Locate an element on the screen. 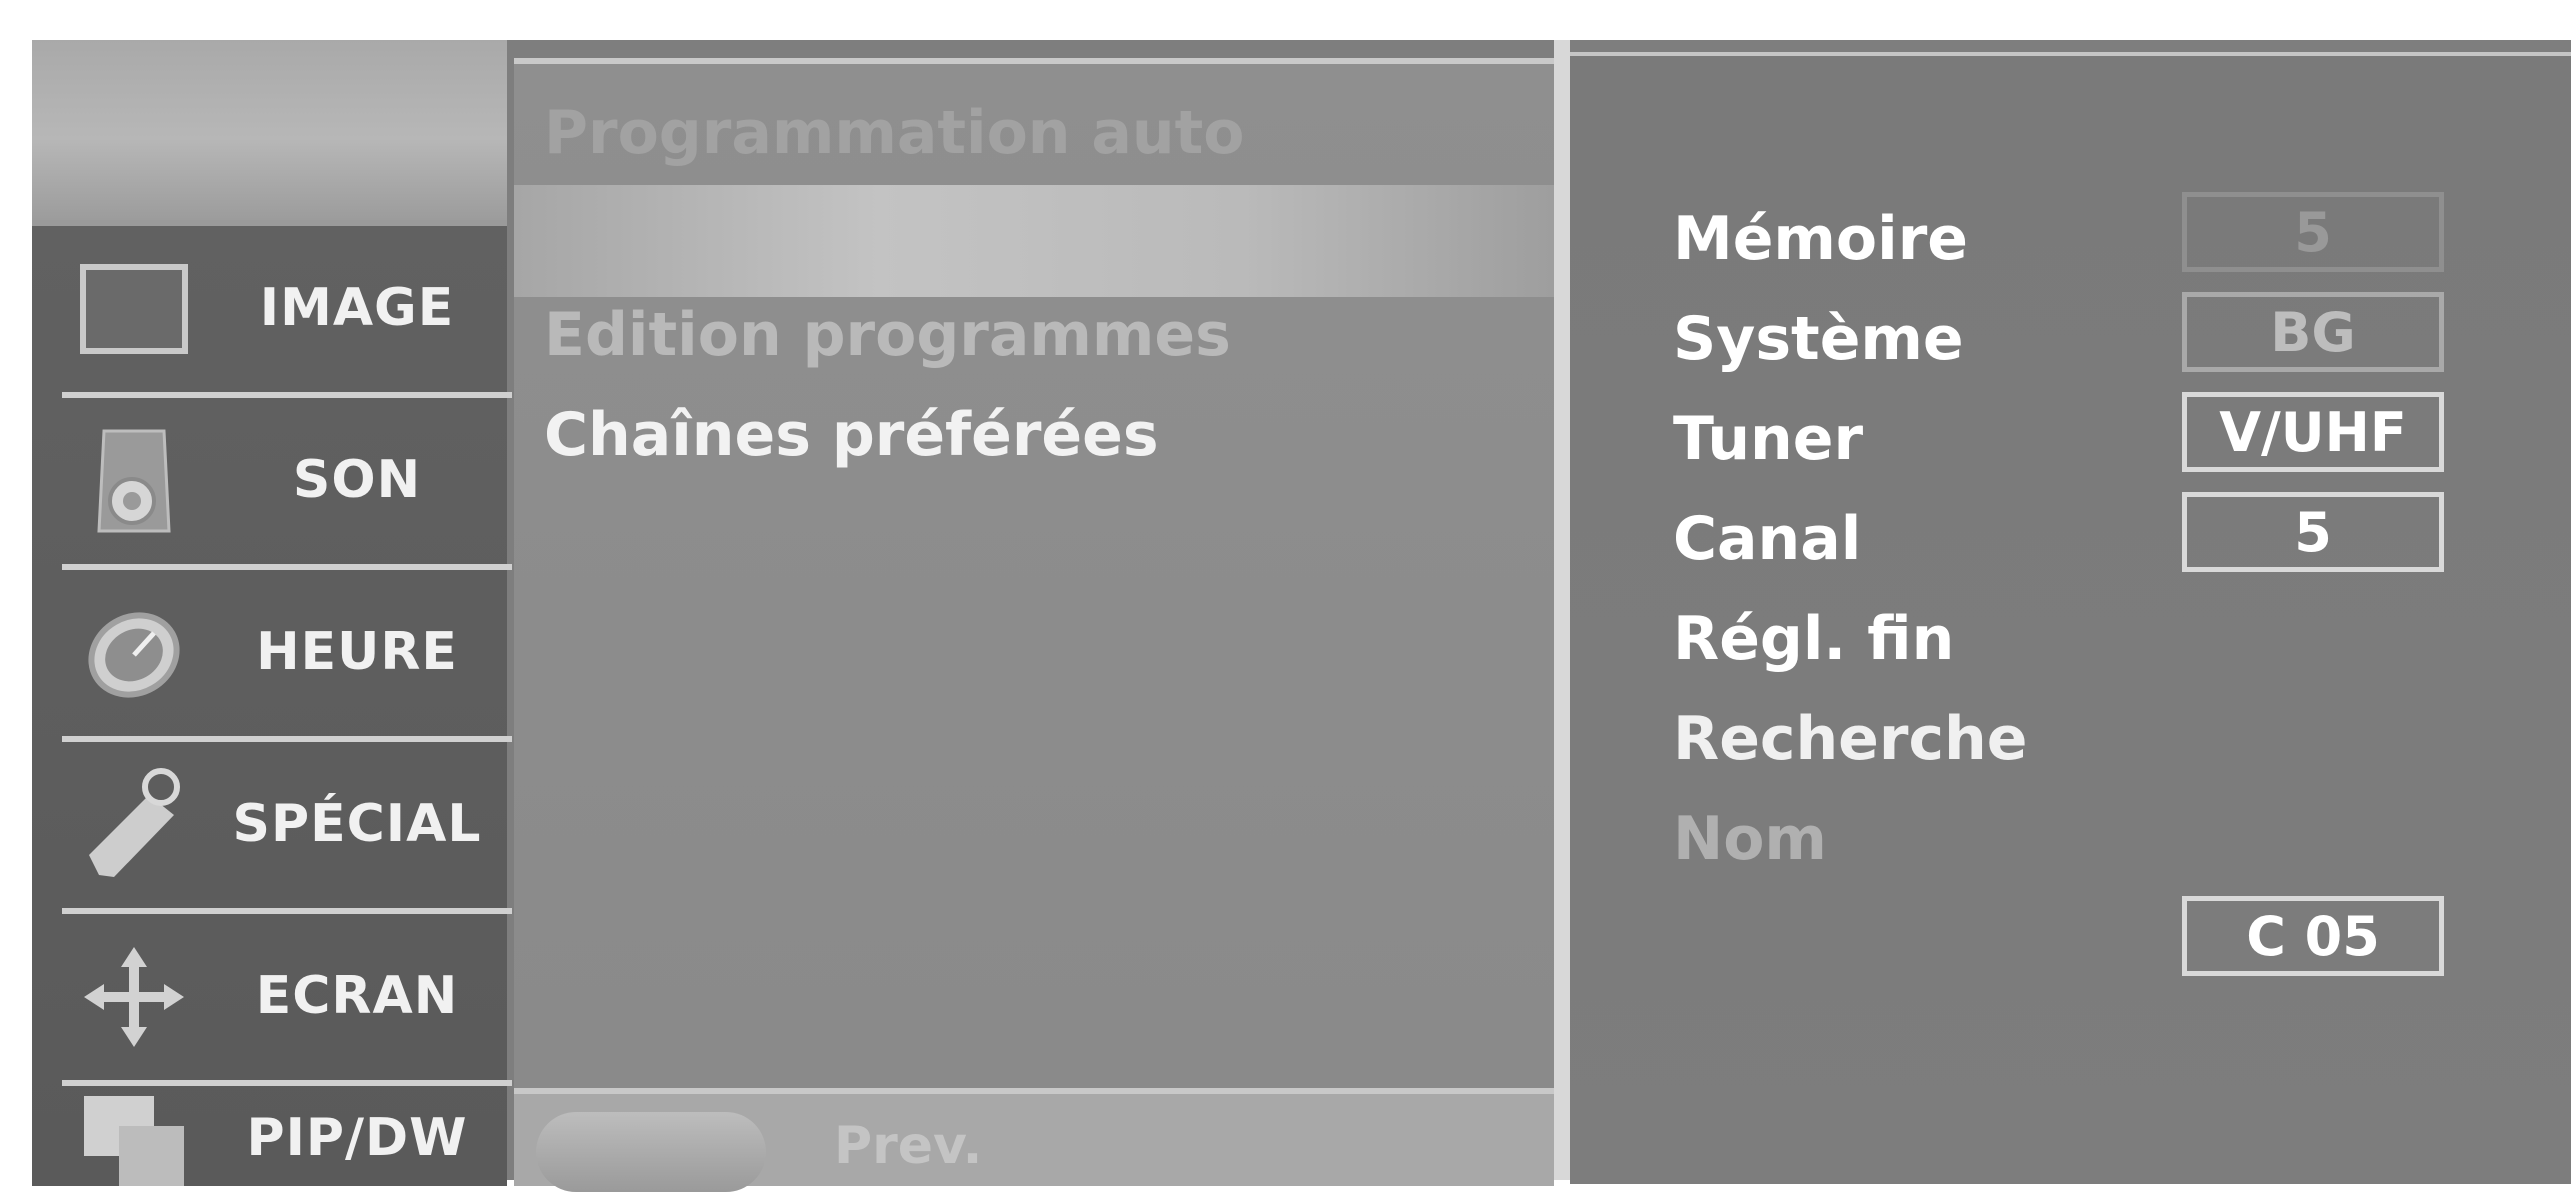 The height and width of the screenshot is (1192, 2571). clock-icon is located at coordinates (134, 653).